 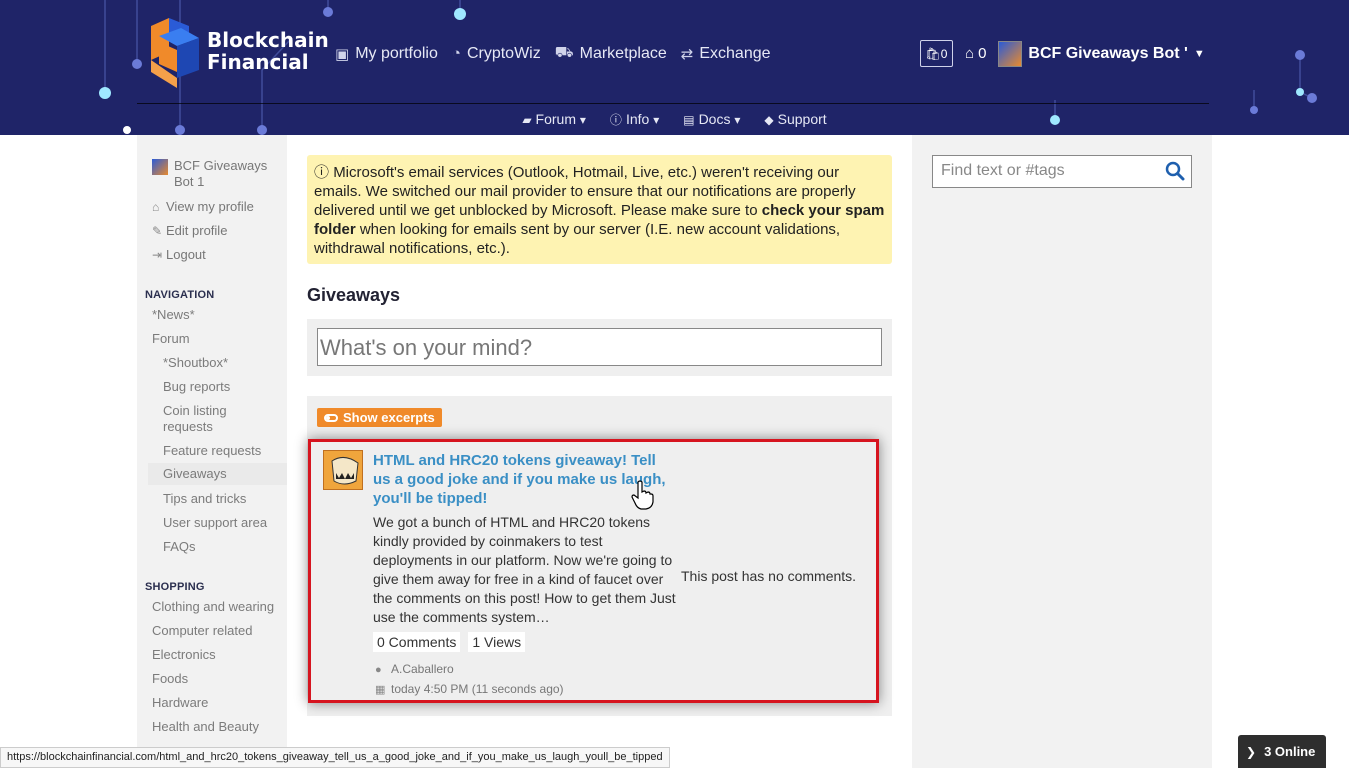 I want to click on sidebar-user-name: BCF Giveaways Bot 1, so click(x=221, y=173).